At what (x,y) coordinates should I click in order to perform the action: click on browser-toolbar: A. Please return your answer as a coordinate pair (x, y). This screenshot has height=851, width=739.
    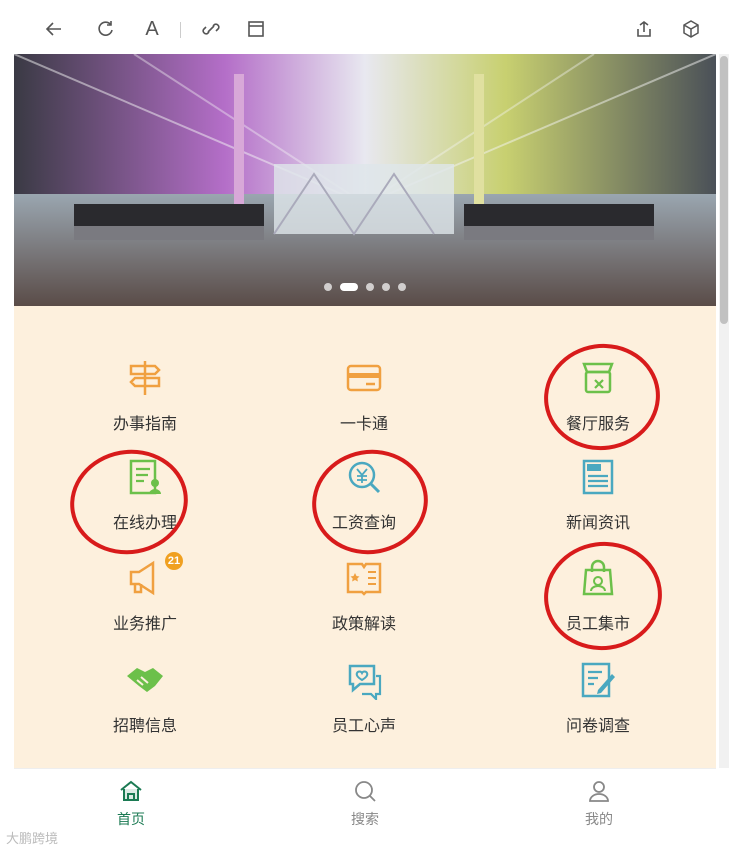
    Looking at the image, I should click on (369, 27).